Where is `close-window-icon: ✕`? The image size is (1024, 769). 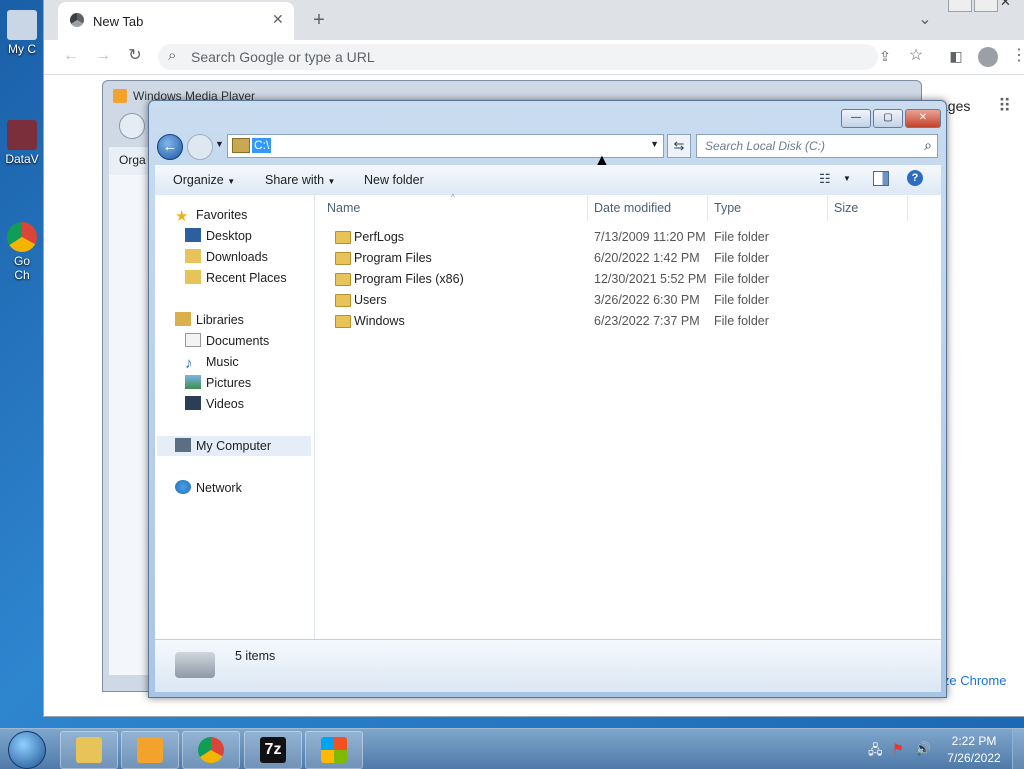 close-window-icon: ✕ is located at coordinates (1005, 5).